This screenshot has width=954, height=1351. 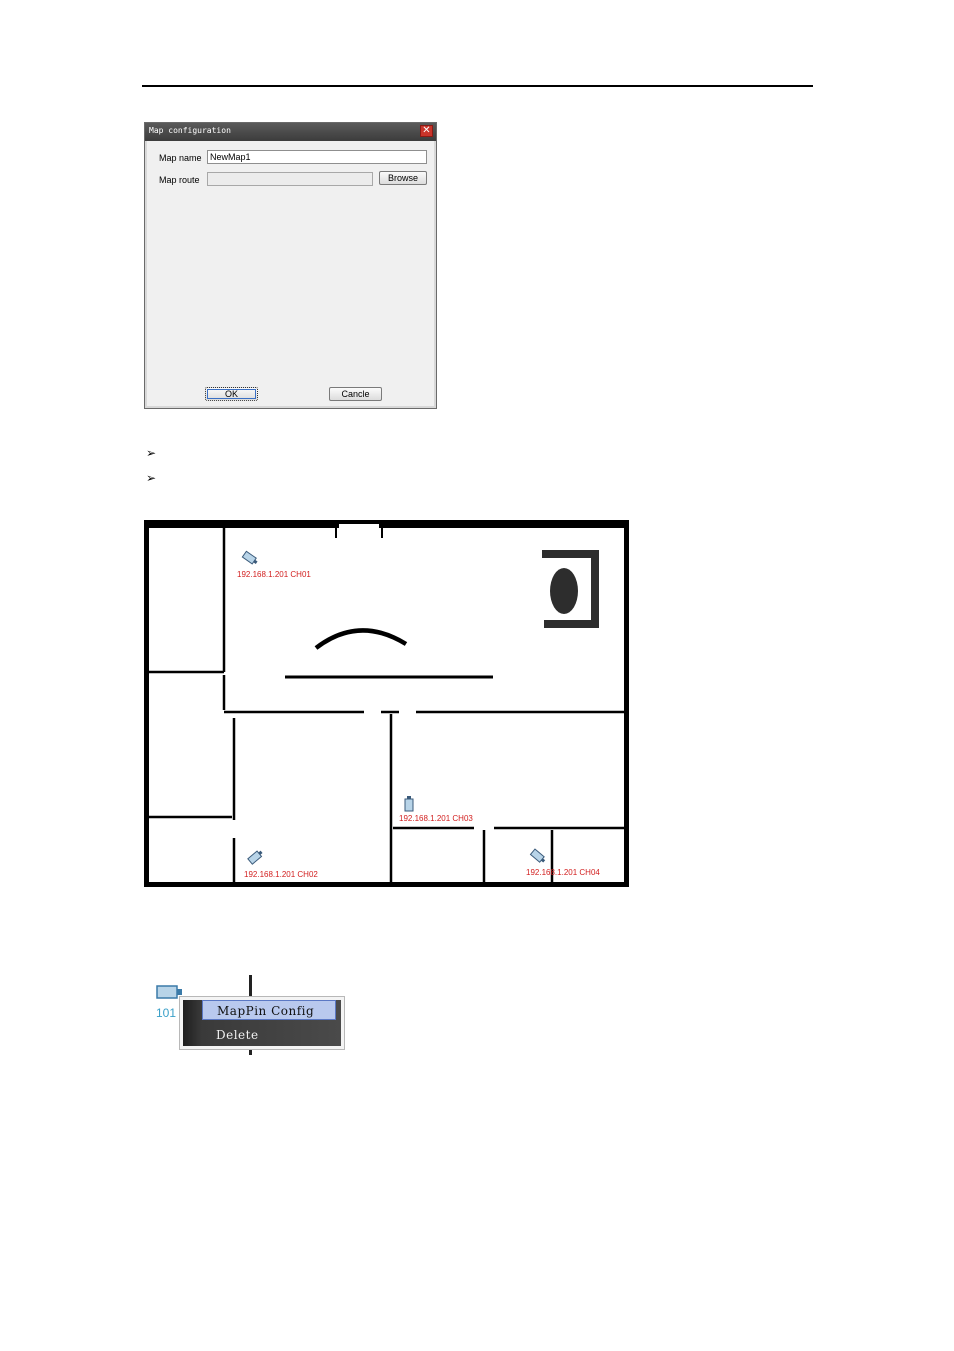 What do you see at coordinates (231, 394) in the screenshot?
I see `ok-button: OK` at bounding box center [231, 394].